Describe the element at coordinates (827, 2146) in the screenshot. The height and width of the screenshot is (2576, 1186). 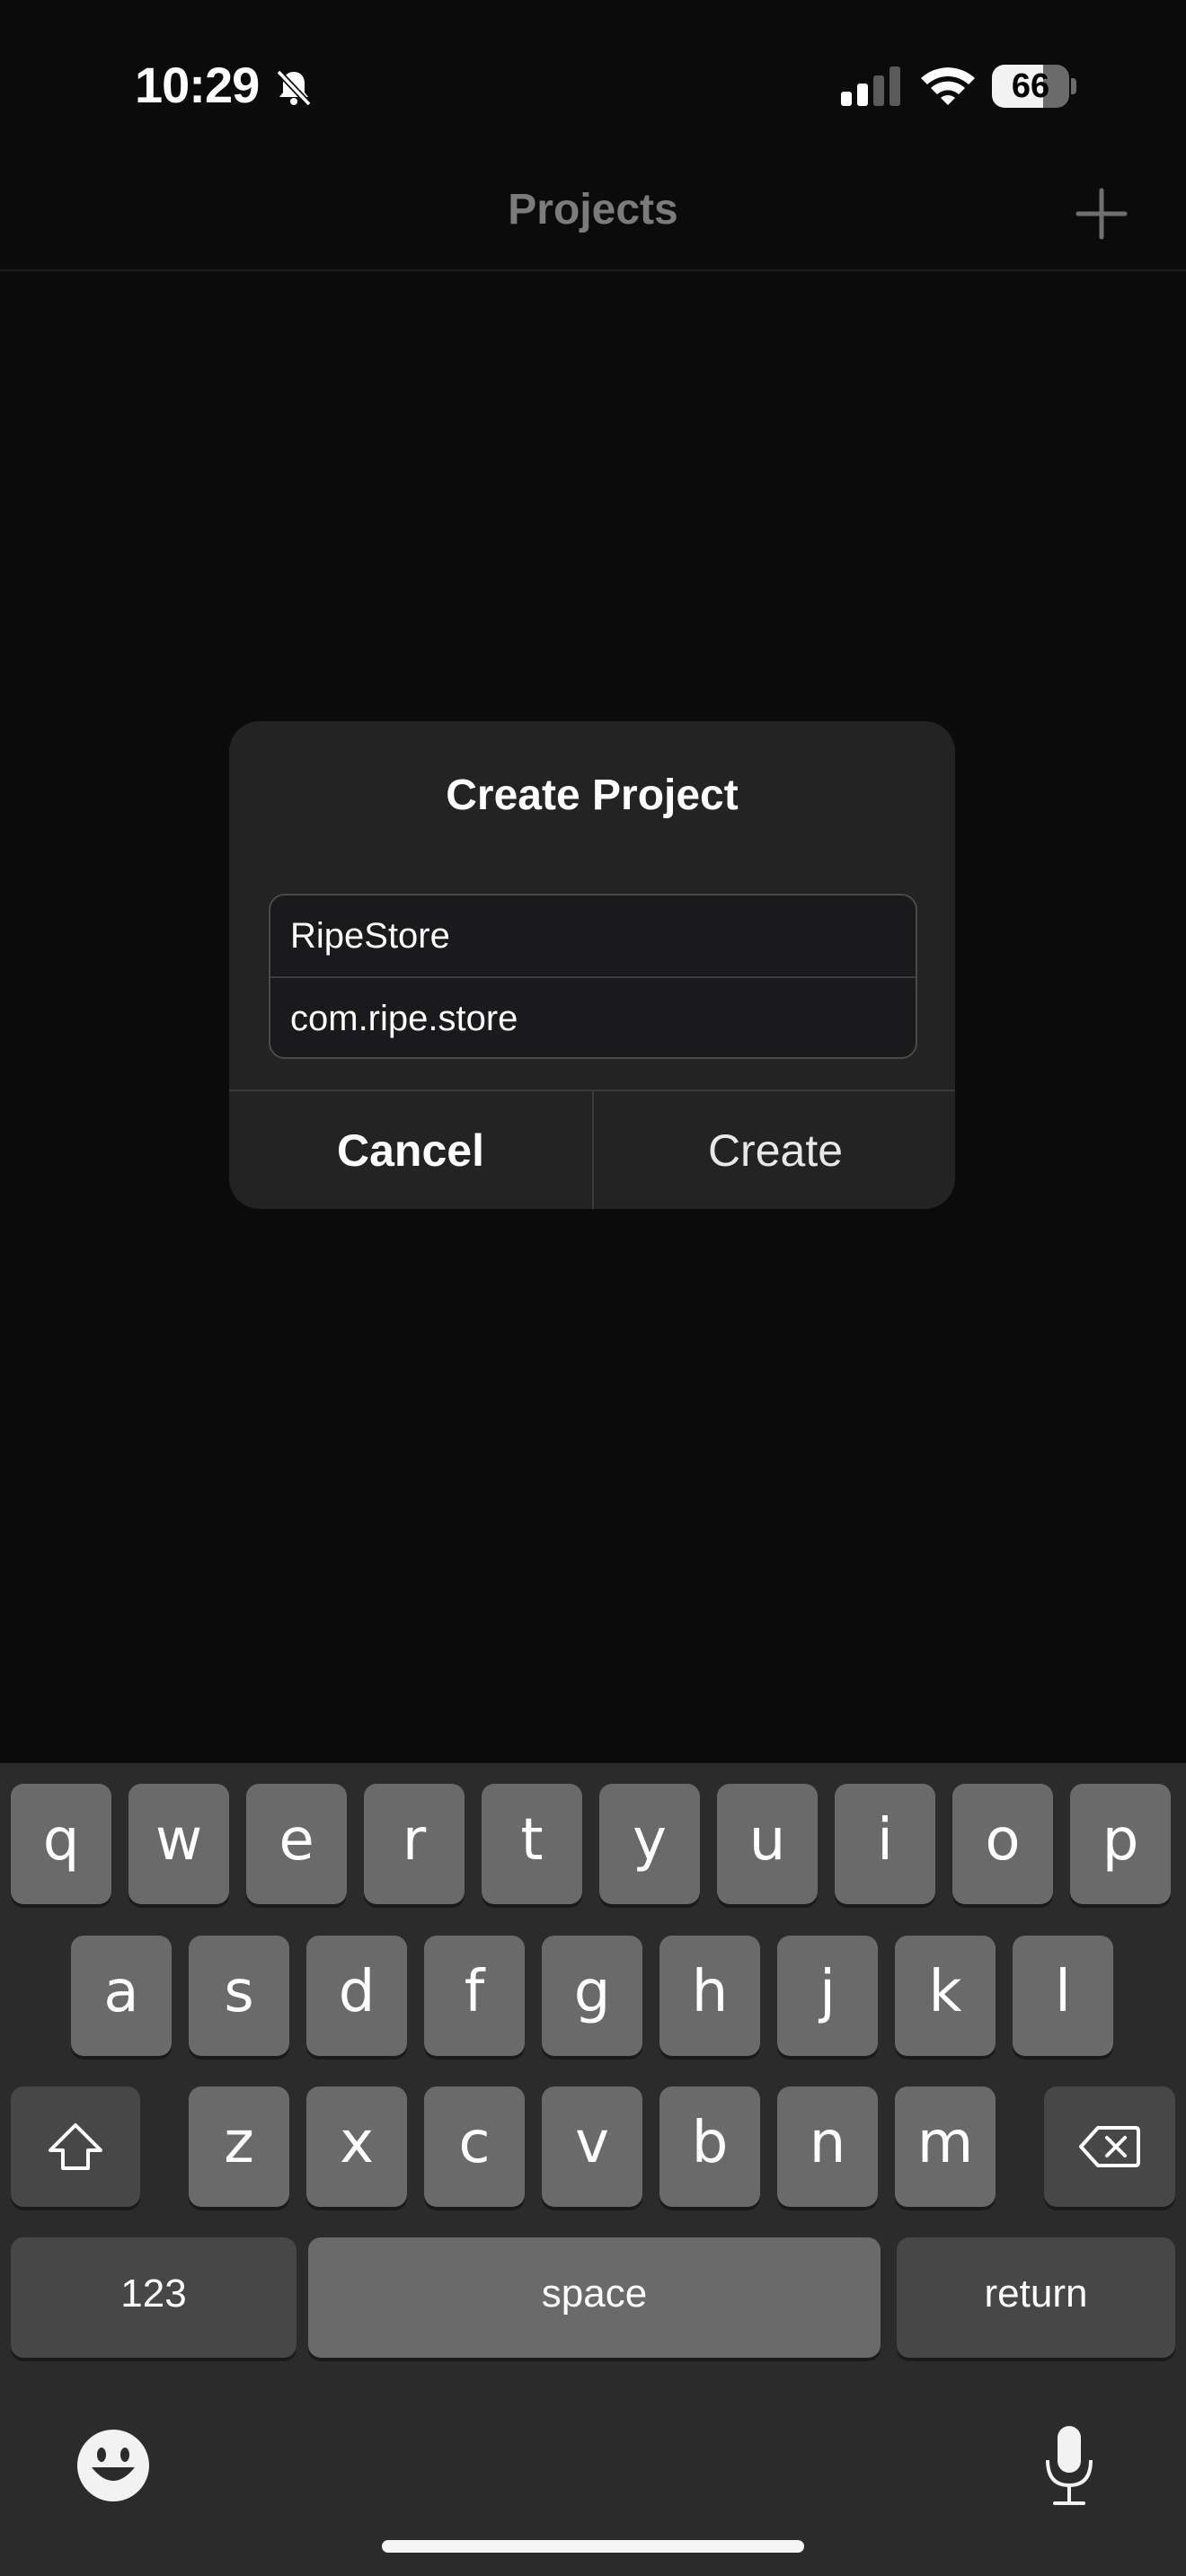
I see `key-n: n` at that location.